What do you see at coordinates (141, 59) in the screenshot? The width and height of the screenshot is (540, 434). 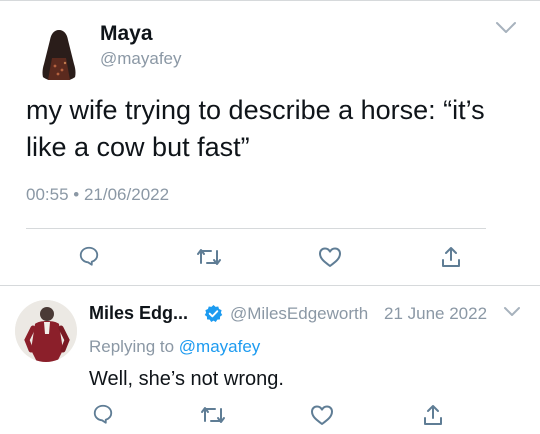 I see `author-handle: @mayafey` at bounding box center [141, 59].